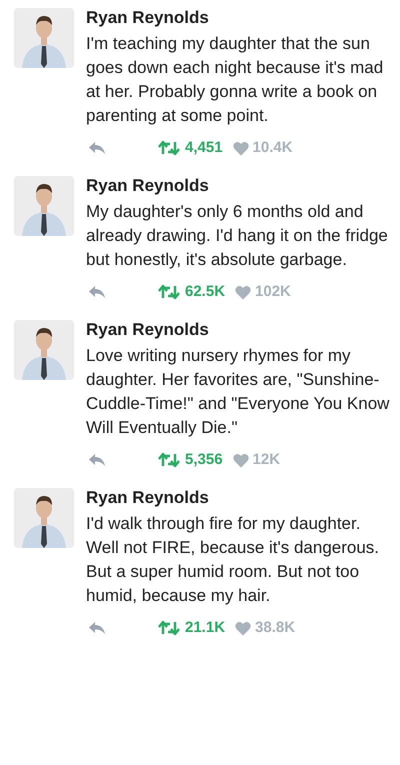 Image resolution: width=400 pixels, height=765 pixels. What do you see at coordinates (204, 148) in the screenshot?
I see `retweet-count: 4,451` at bounding box center [204, 148].